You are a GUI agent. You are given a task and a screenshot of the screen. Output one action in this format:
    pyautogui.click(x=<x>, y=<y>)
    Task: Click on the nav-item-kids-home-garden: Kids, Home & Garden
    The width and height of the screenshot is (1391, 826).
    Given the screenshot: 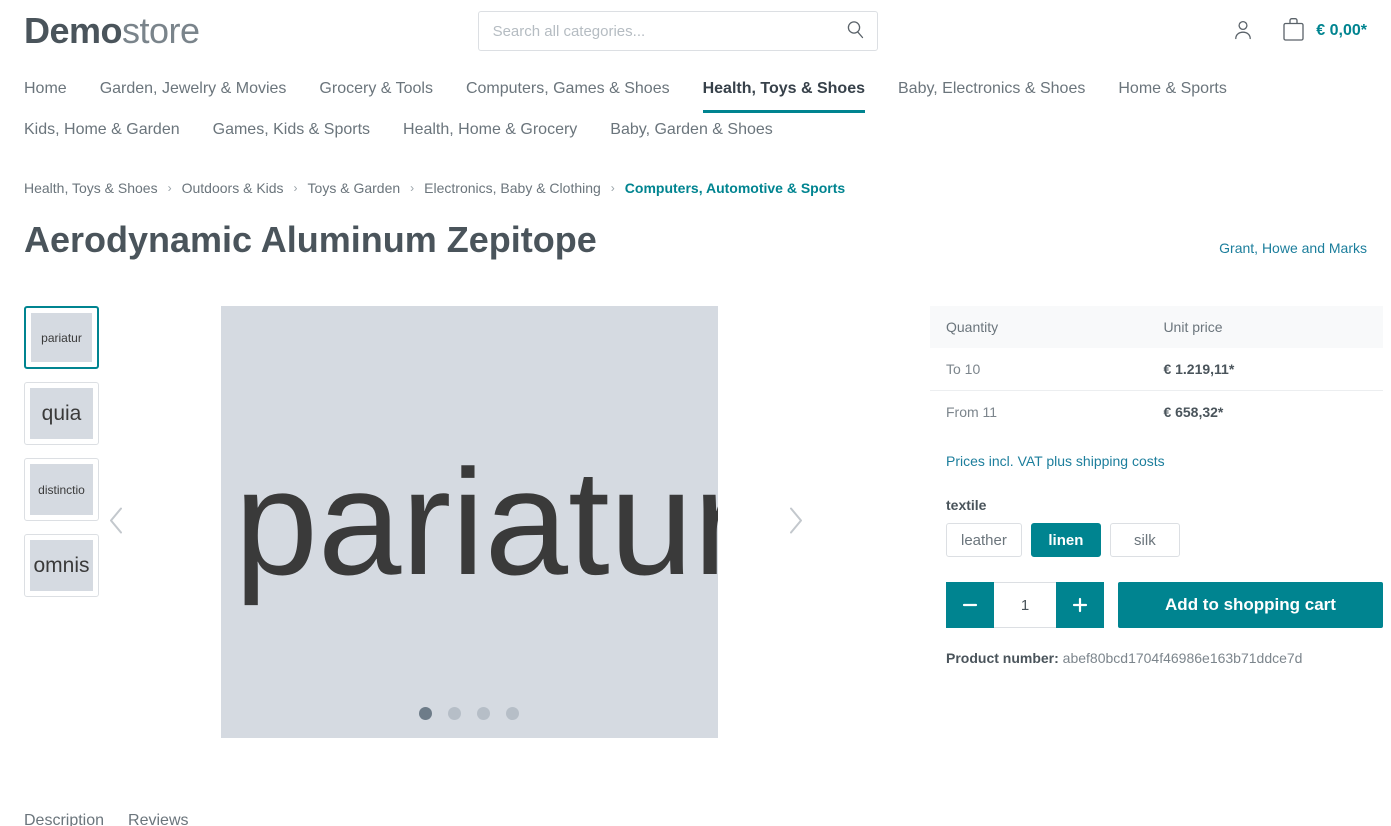 What is the action you would take?
    pyautogui.click(x=102, y=133)
    